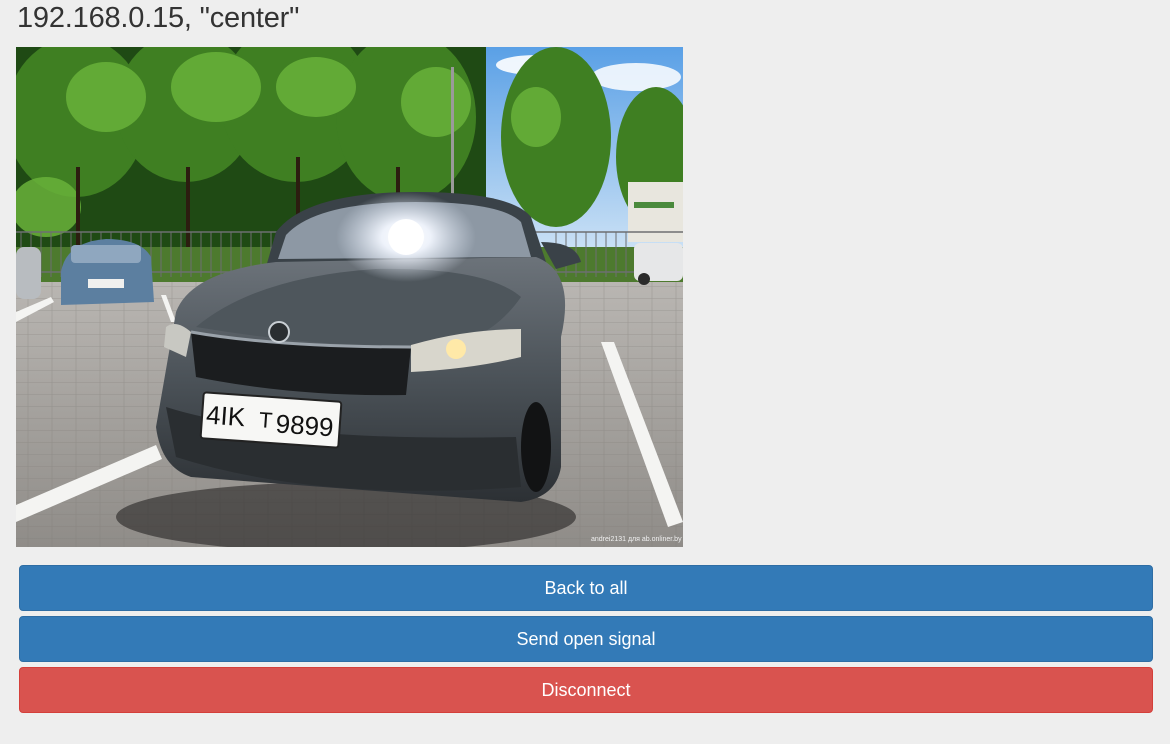 This screenshot has width=1170, height=744. I want to click on disconnect-button: Disconnect, so click(586, 690).